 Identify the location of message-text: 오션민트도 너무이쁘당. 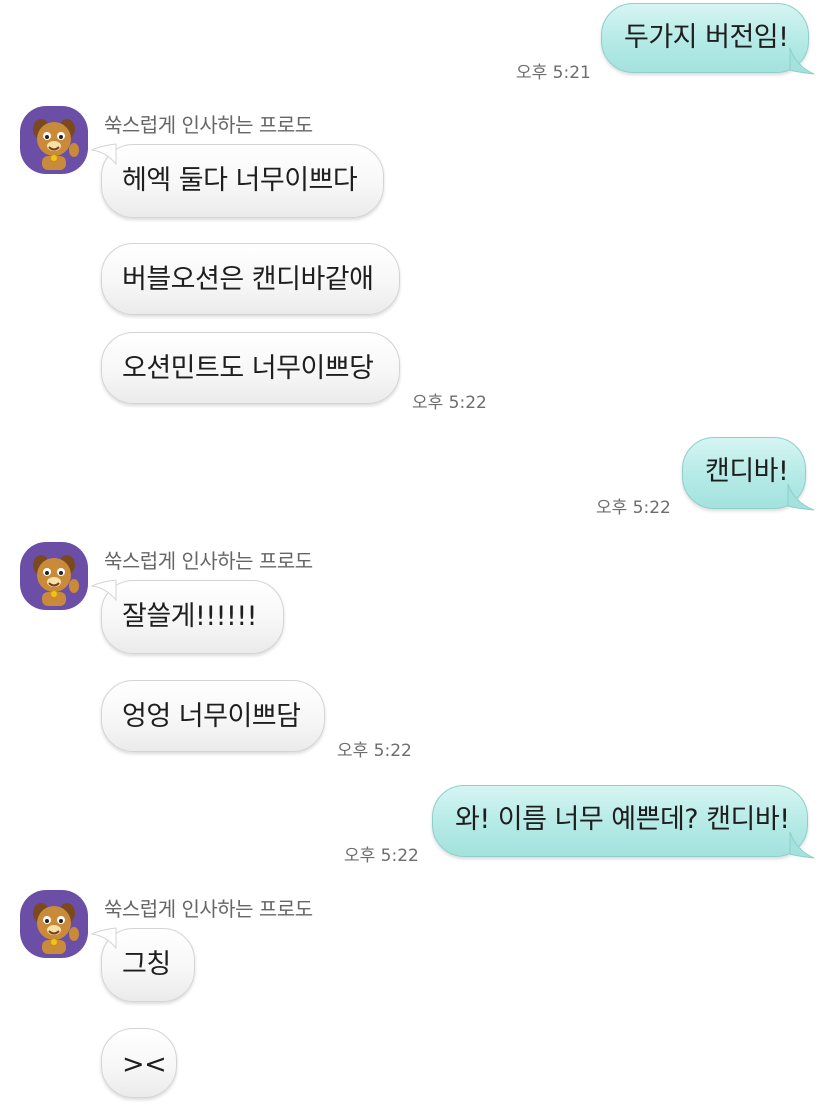
(248, 368).